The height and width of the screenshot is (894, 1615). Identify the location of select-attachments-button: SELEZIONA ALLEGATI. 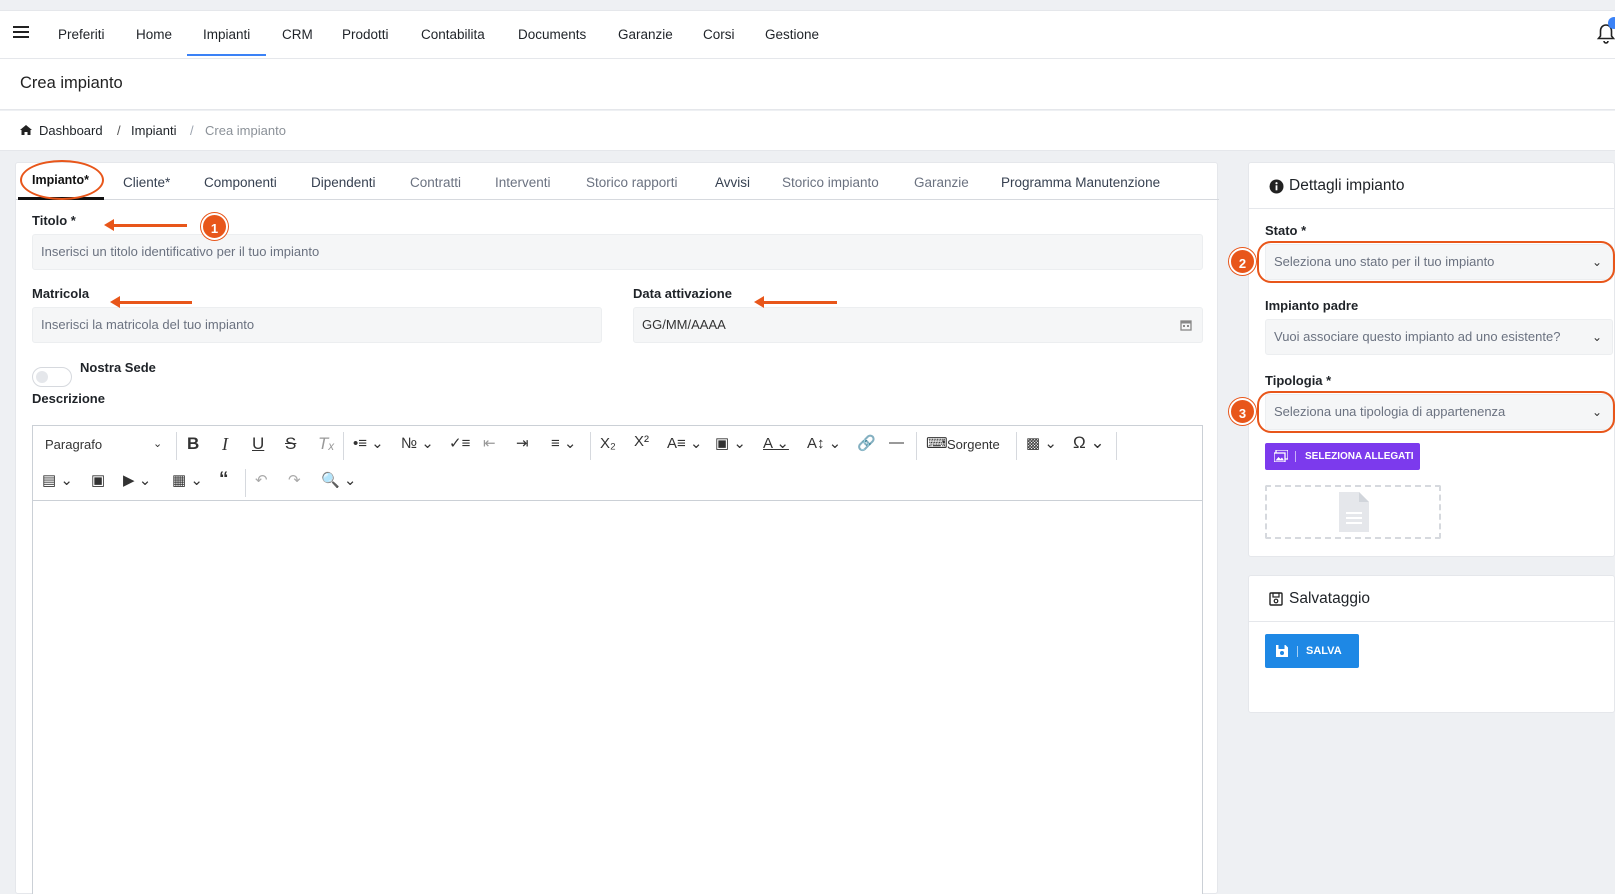
(1342, 456).